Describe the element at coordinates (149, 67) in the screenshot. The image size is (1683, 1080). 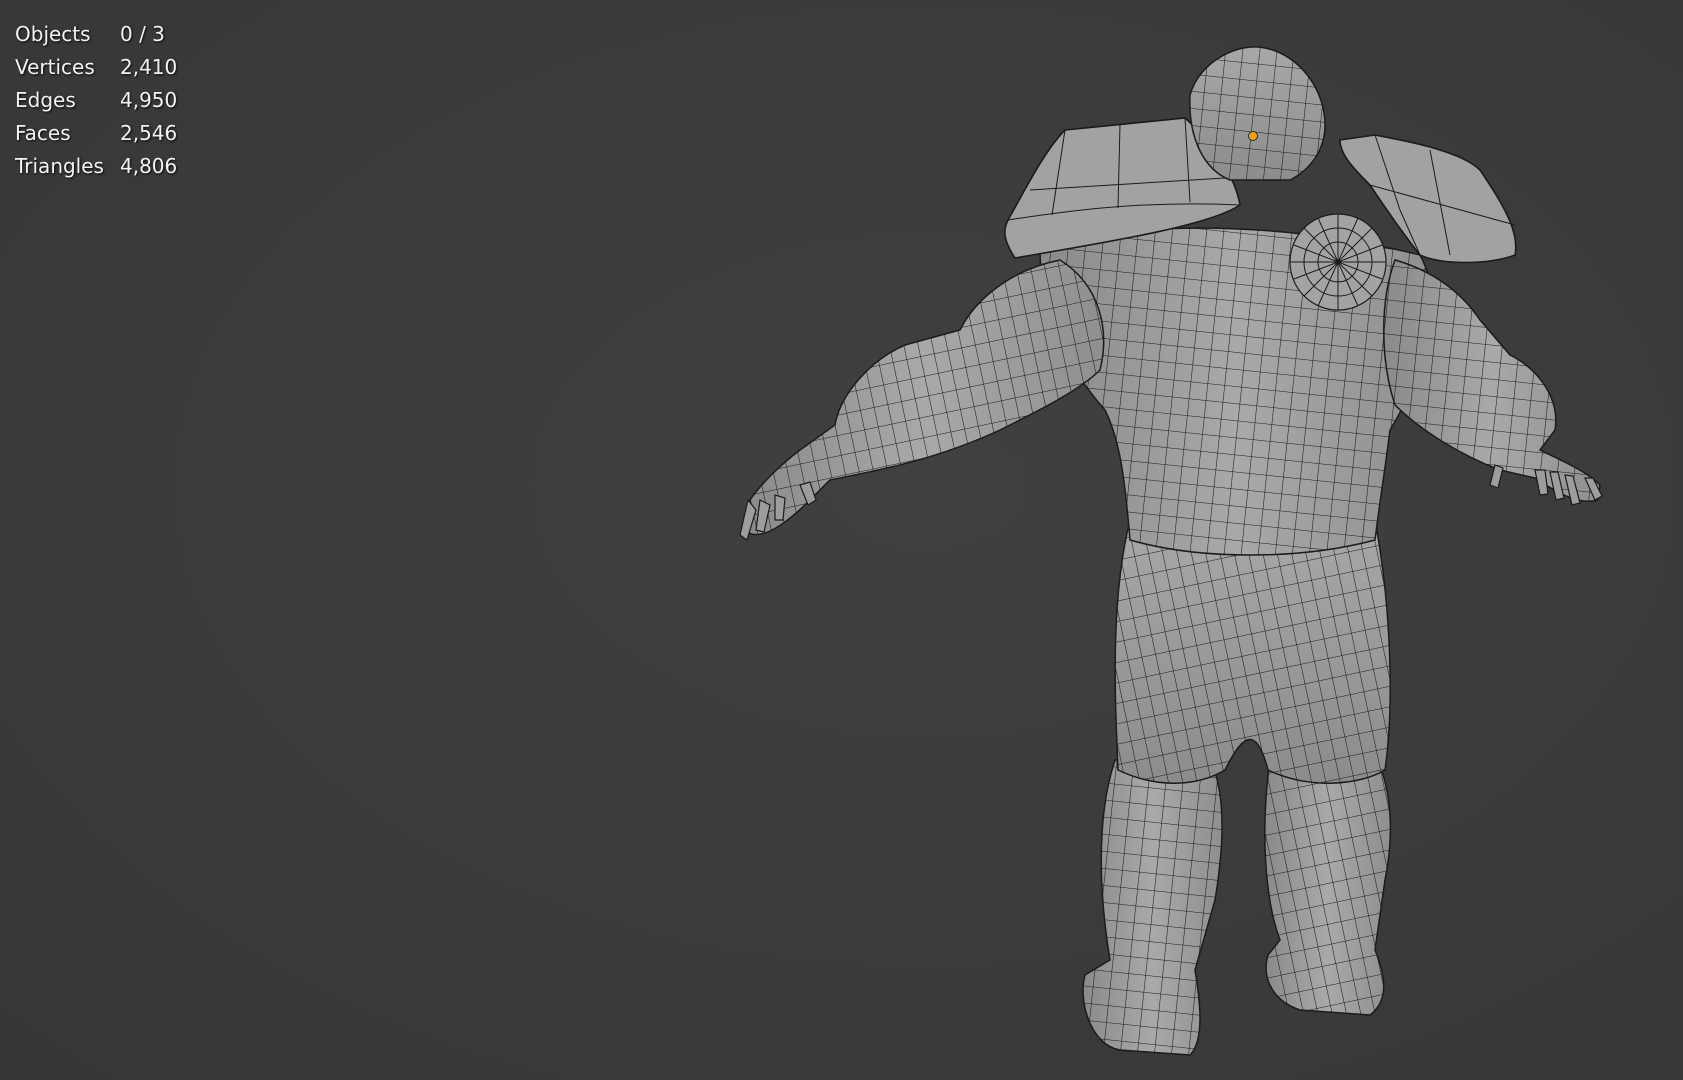
I see `stat-value: 2,410` at that location.